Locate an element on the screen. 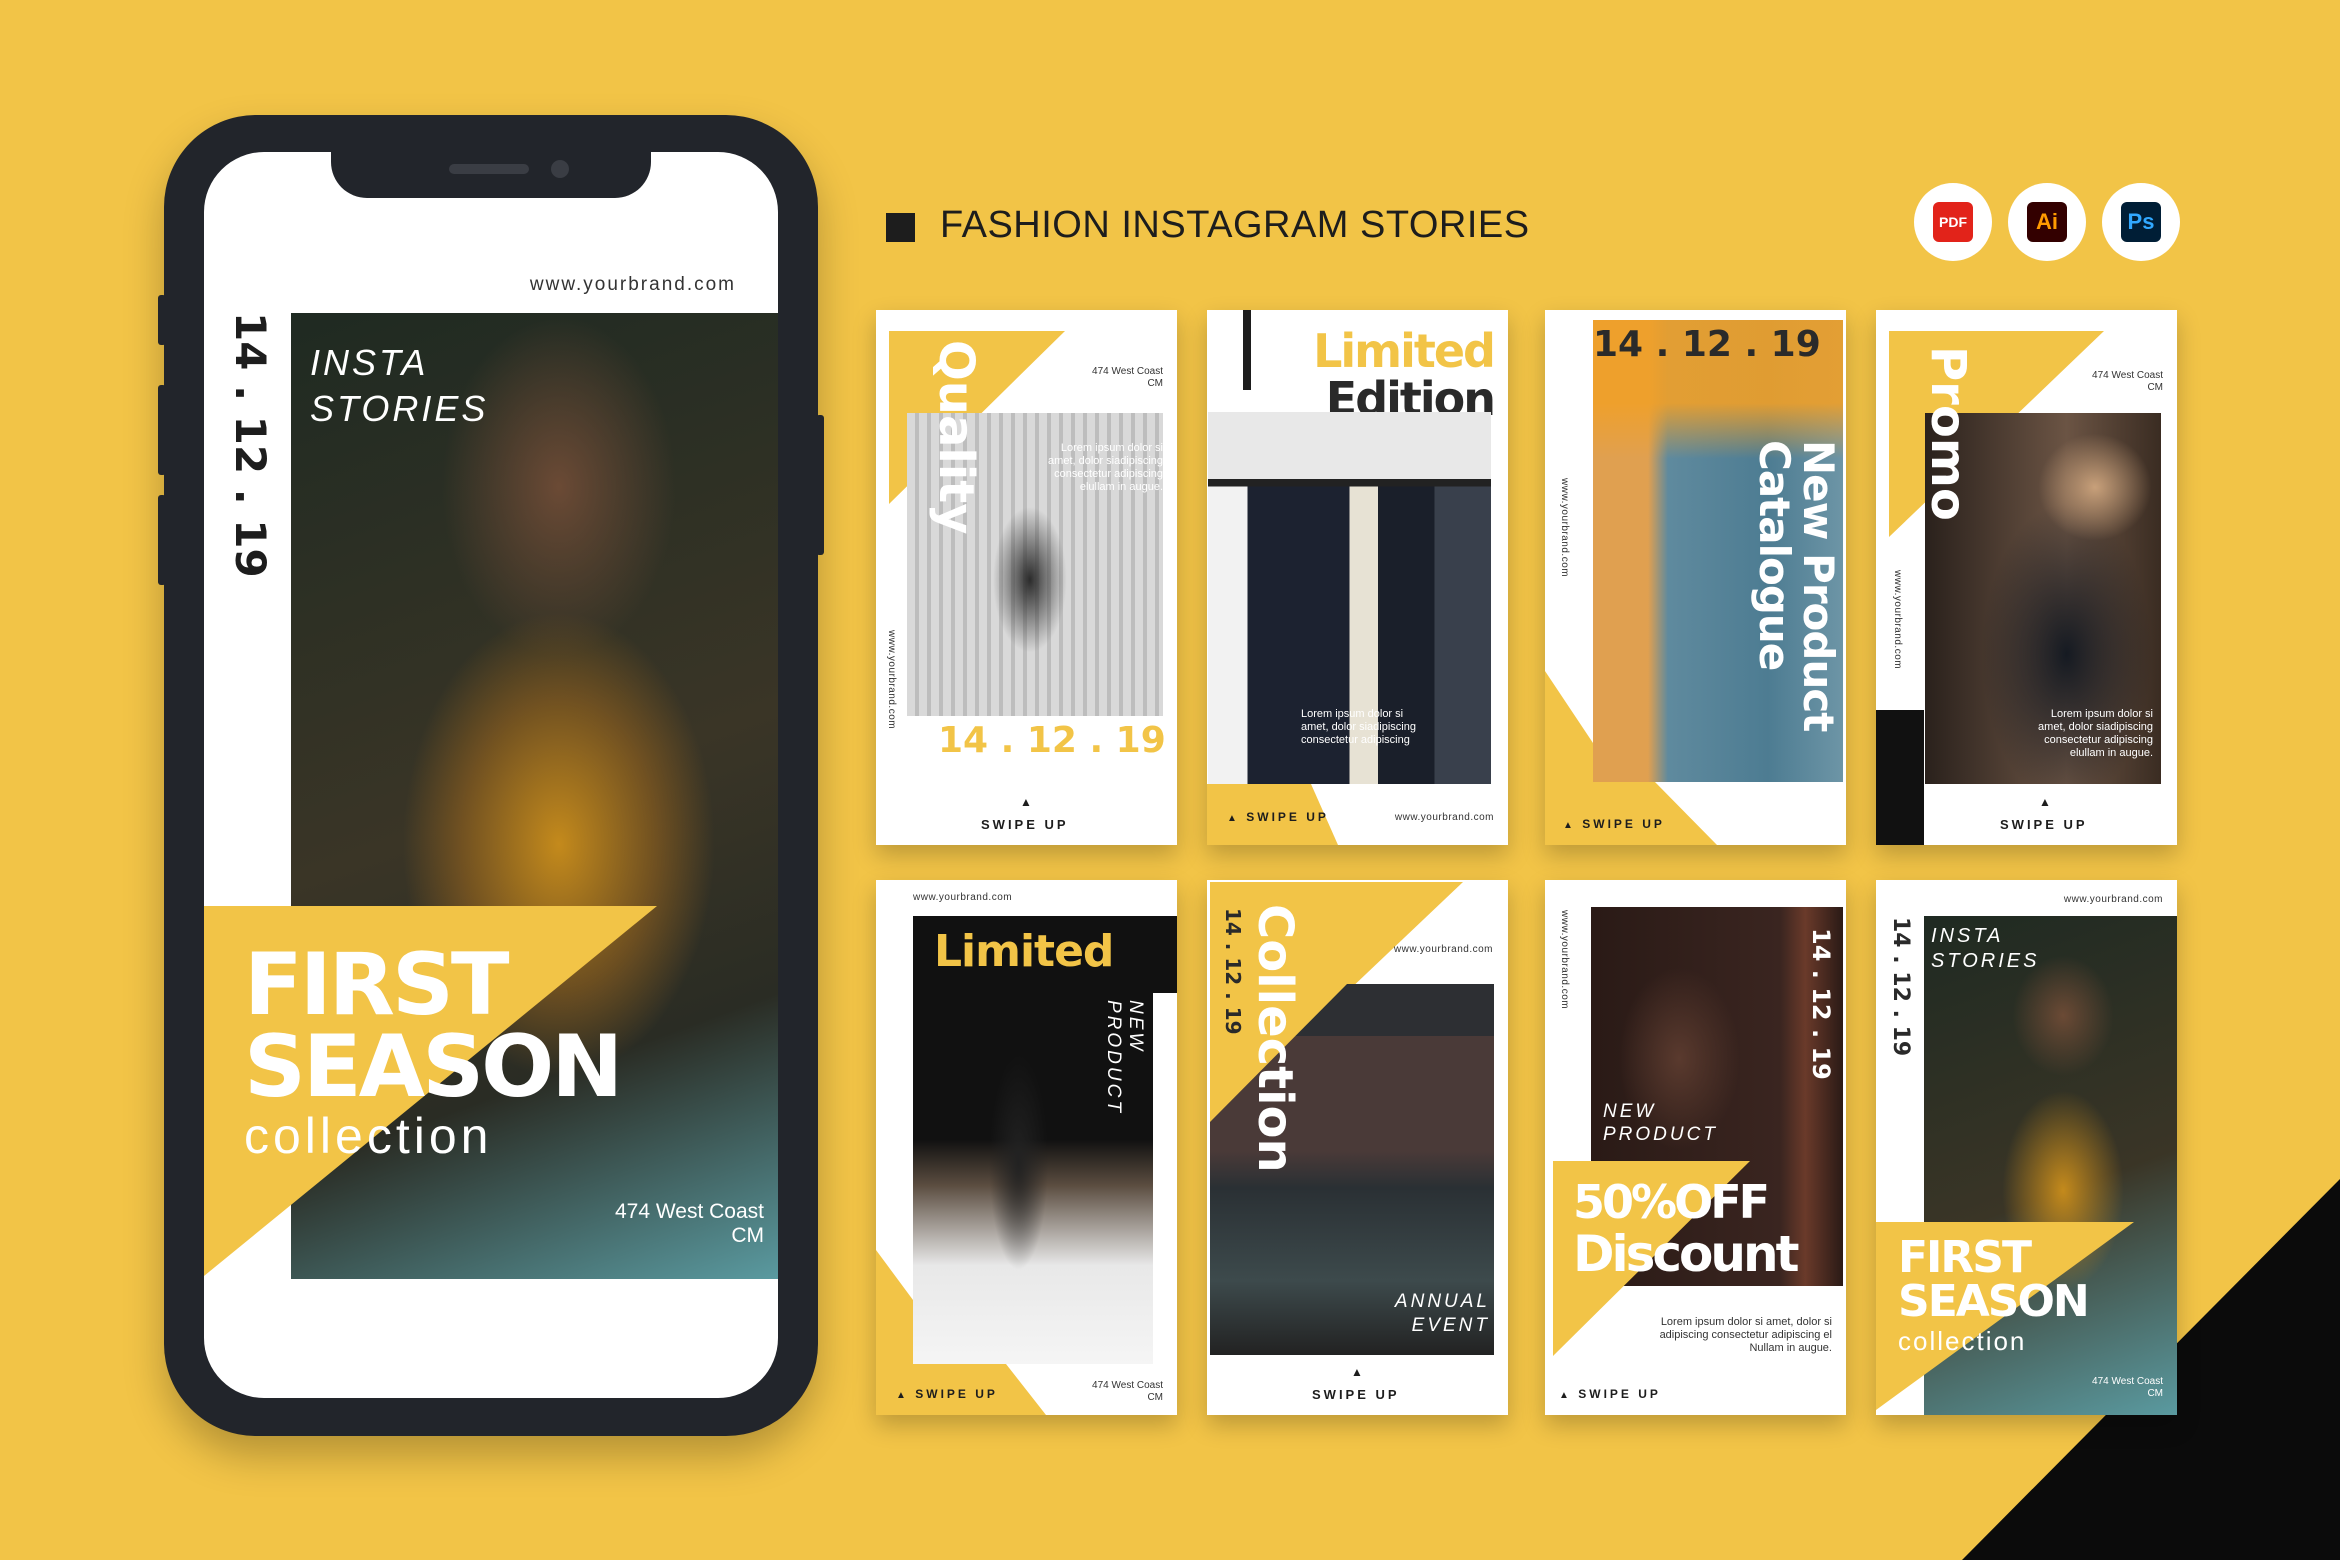 This screenshot has width=2340, height=1560. card-insta: INSTA STORIES is located at coordinates (1985, 948).